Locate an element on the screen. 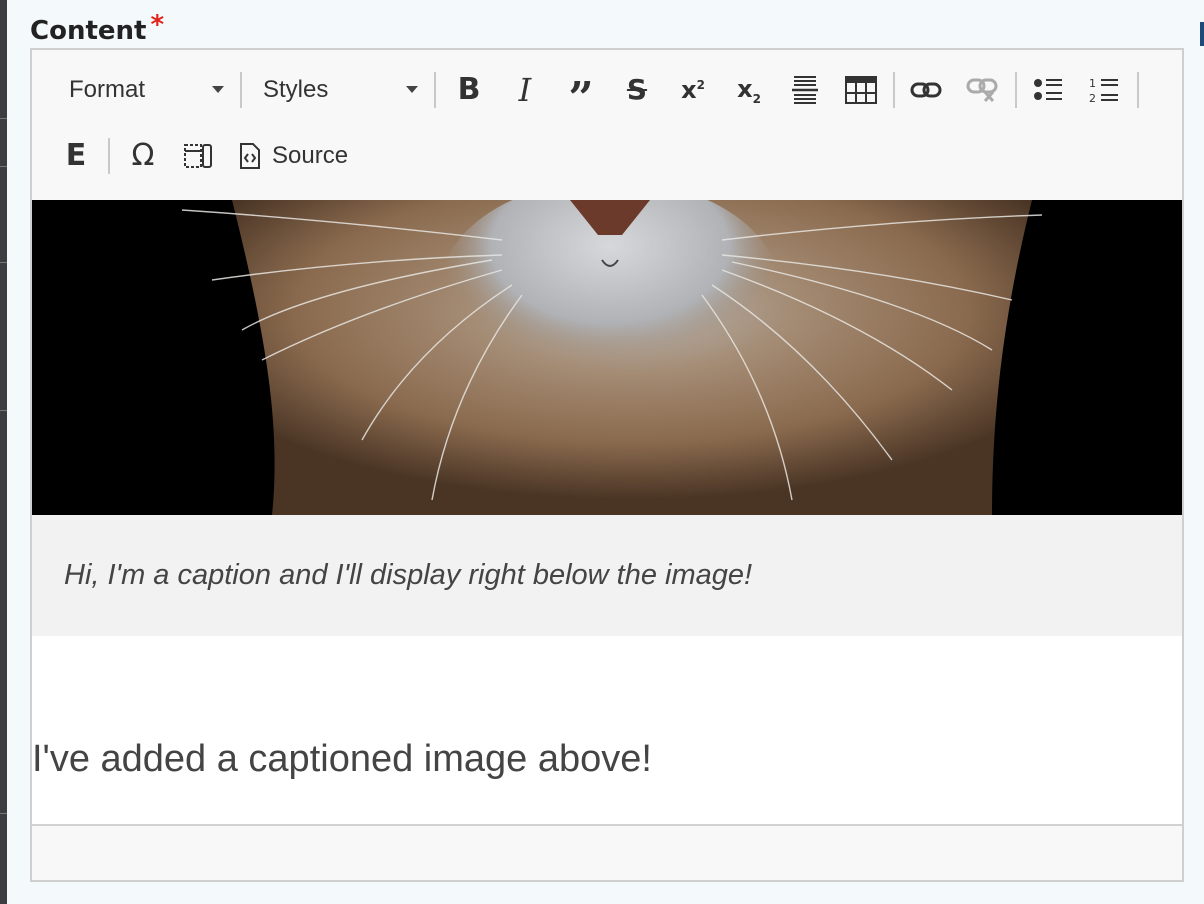  bold-icon: B is located at coordinates (469, 89).